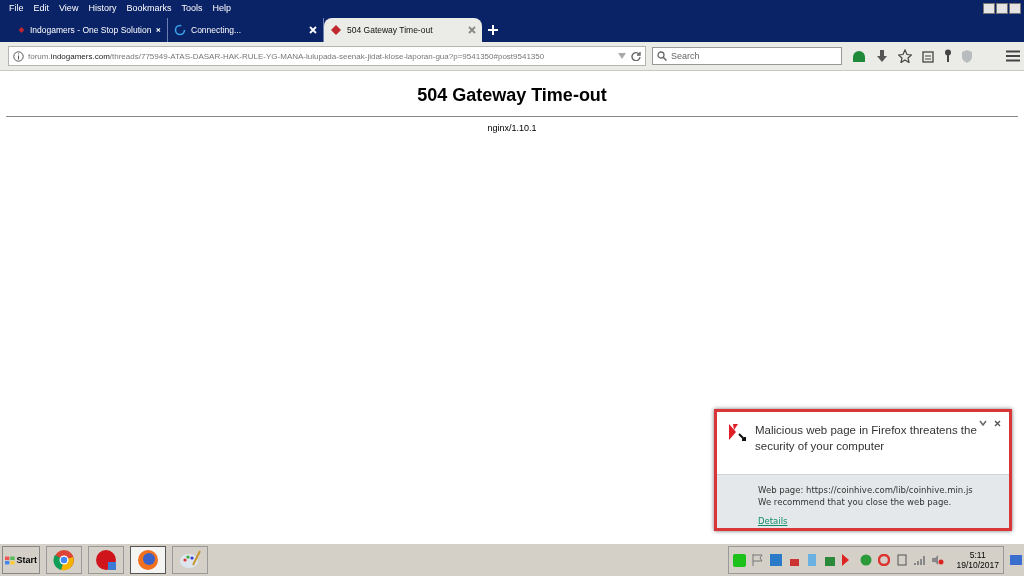 This screenshot has width=1024, height=576. I want to click on menu-item: History, so click(102, 8).